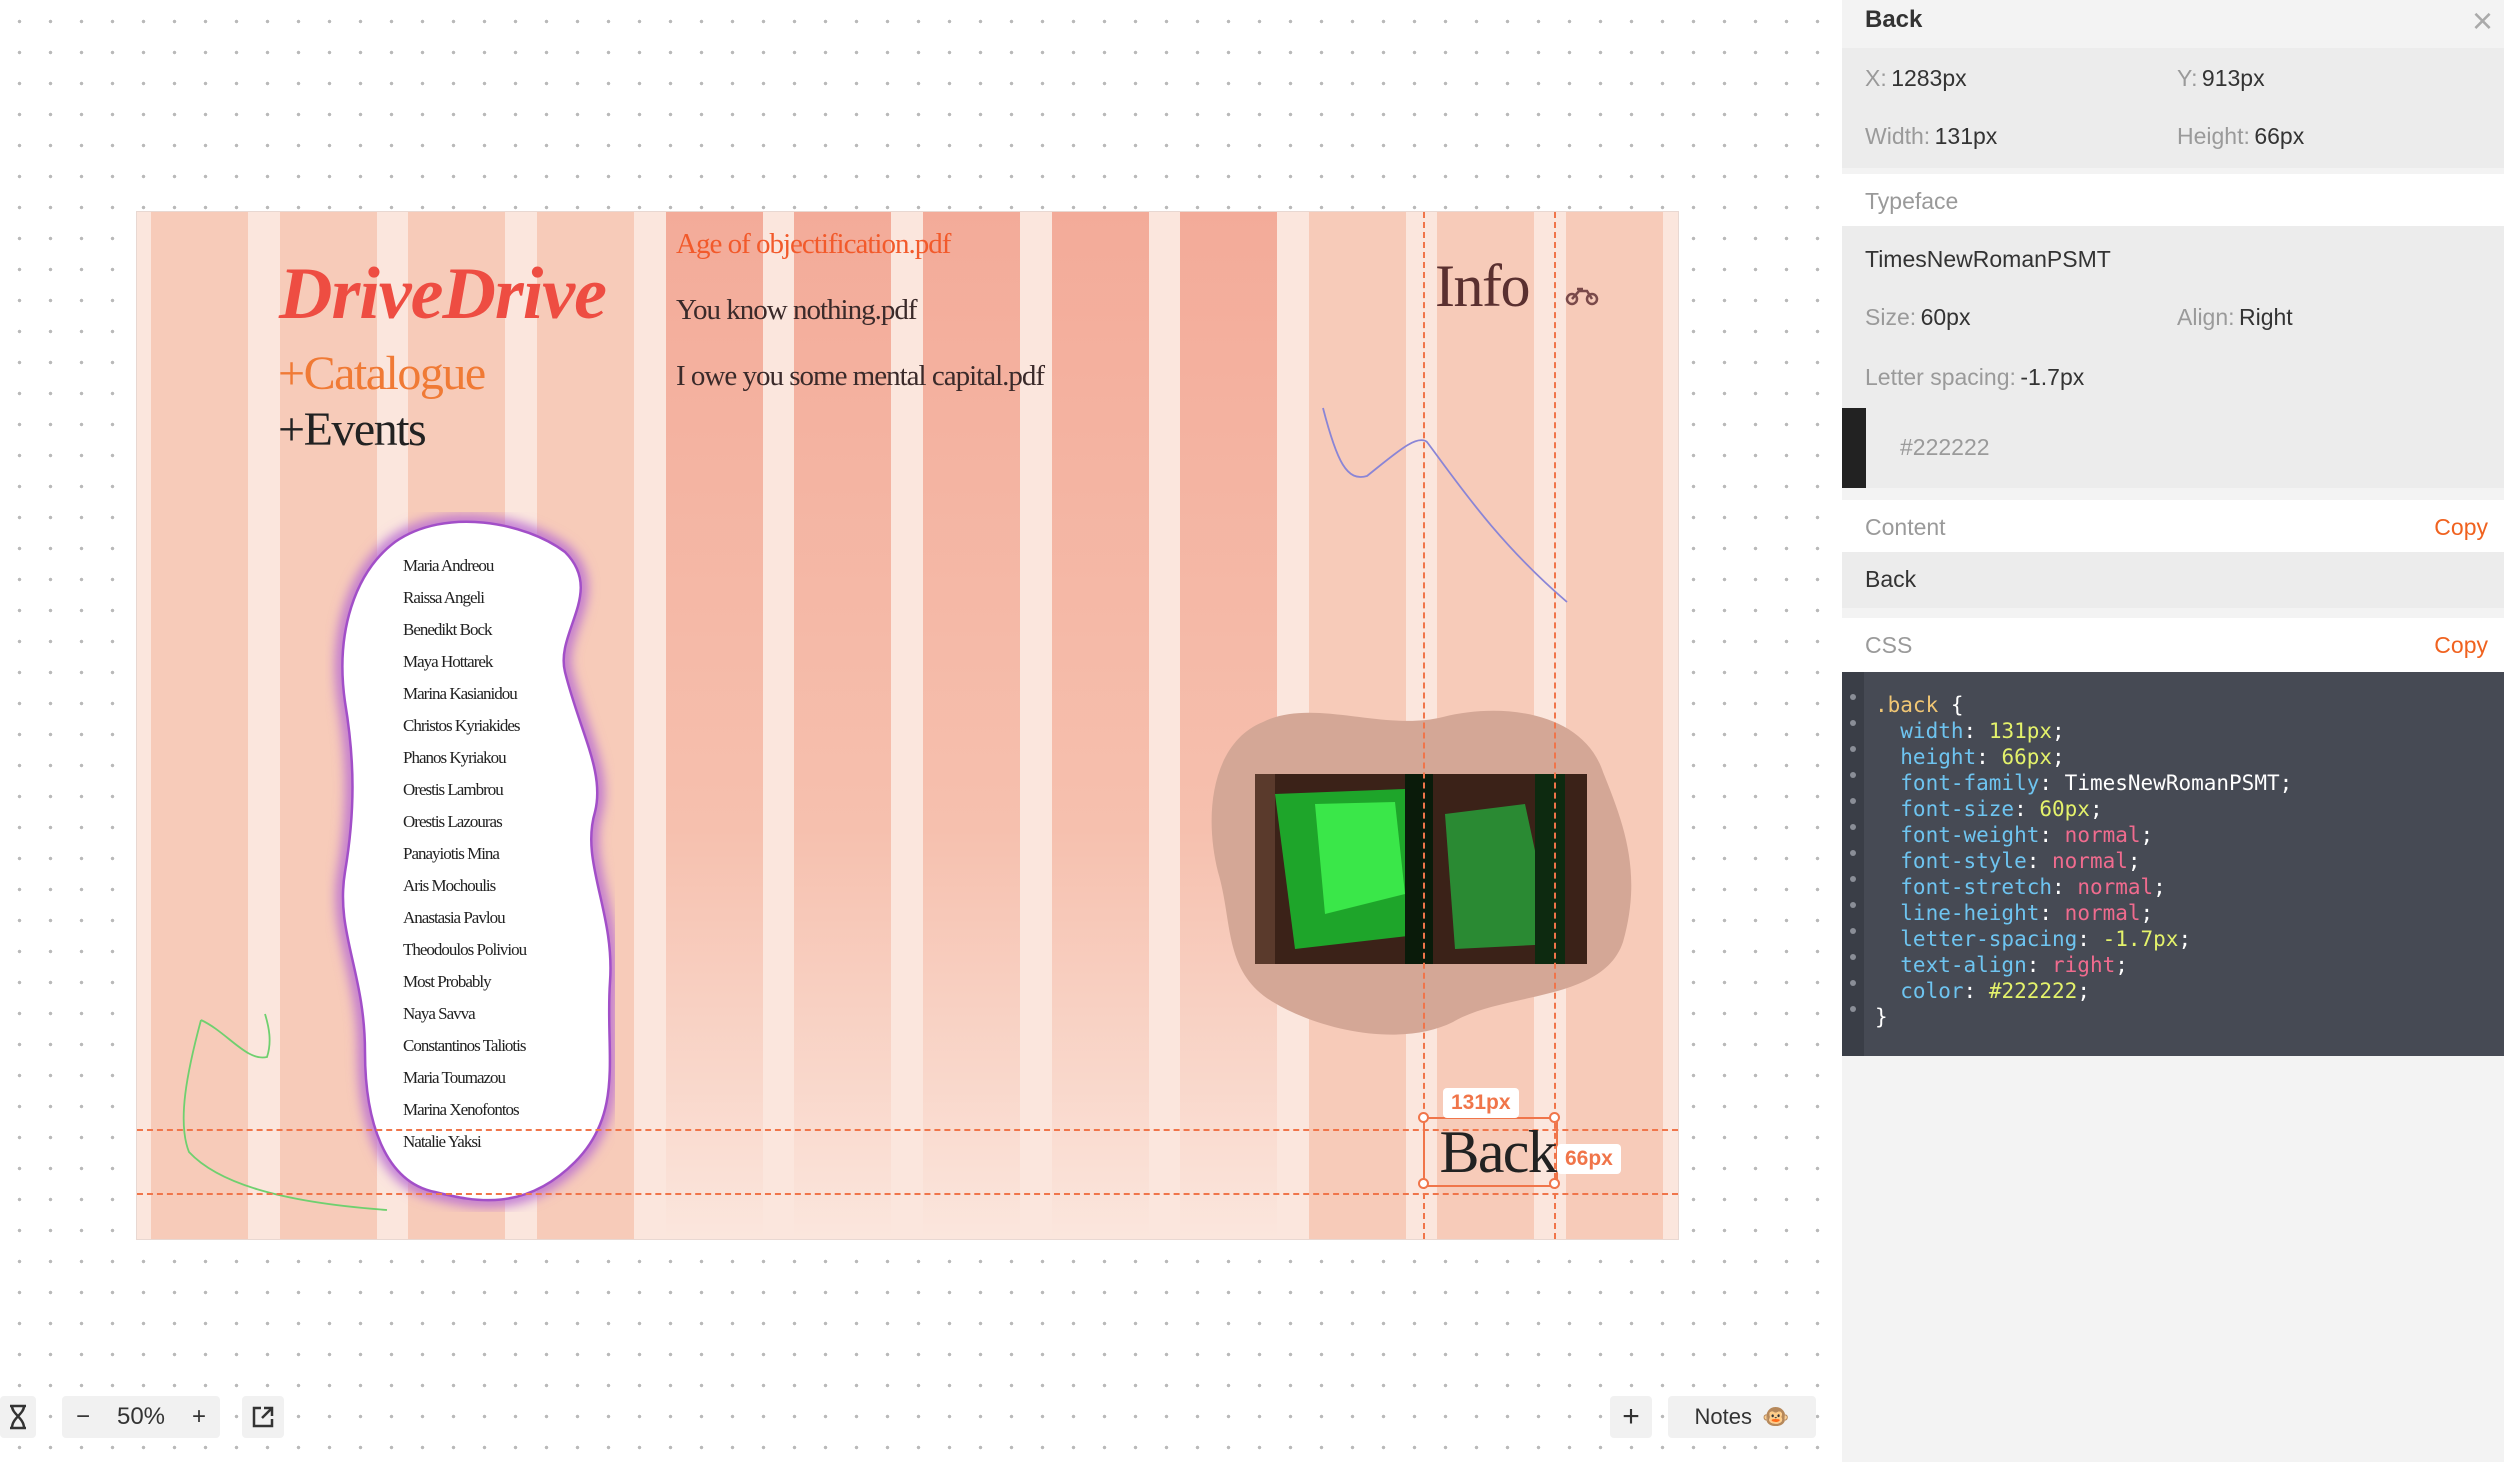  I want to click on plus-icon: +, so click(1631, 1416).